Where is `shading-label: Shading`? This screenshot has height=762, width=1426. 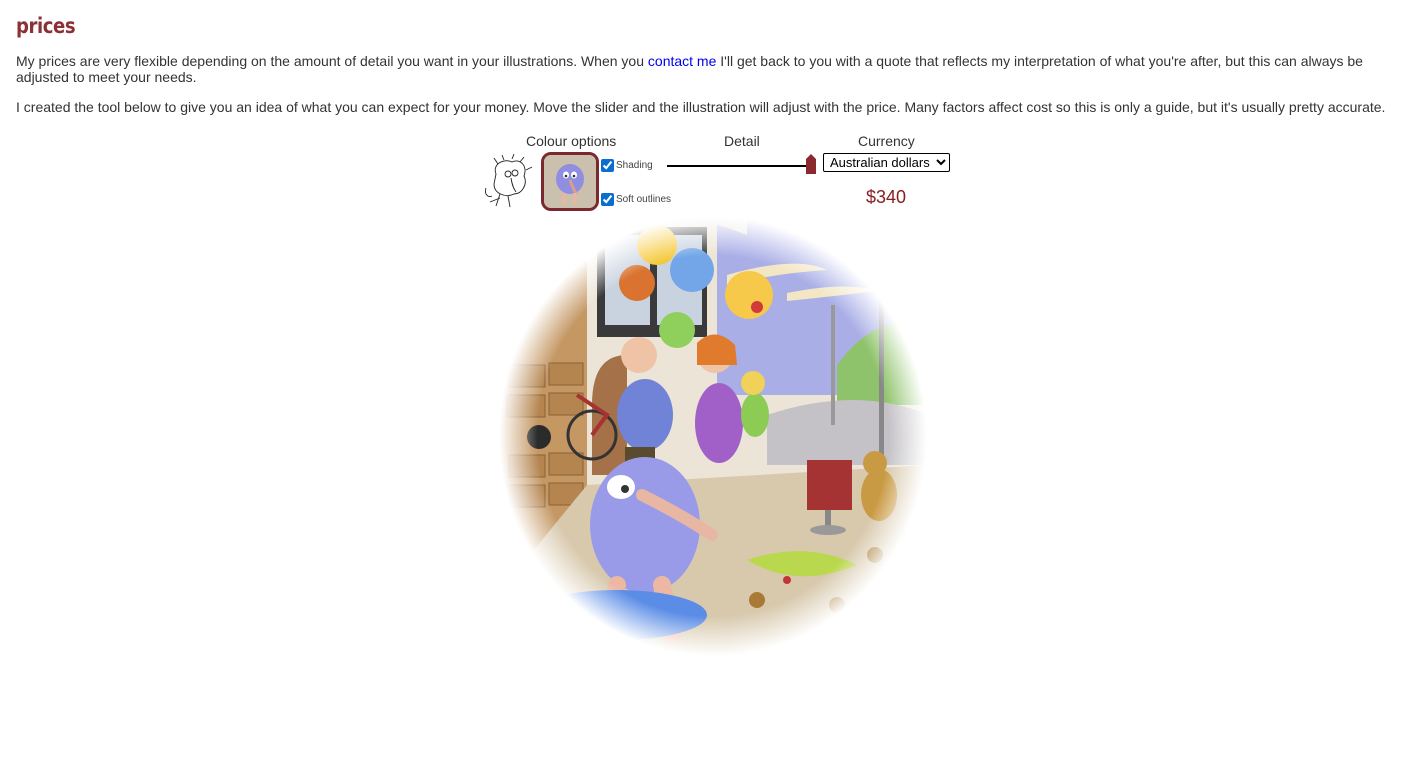 shading-label: Shading is located at coordinates (634, 165).